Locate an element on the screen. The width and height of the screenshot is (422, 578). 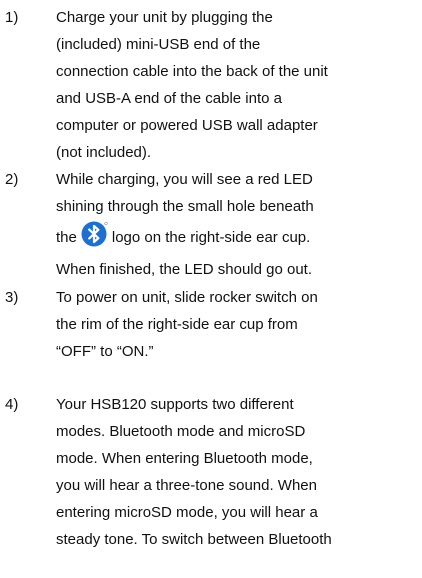
text-line: modes. Bluetooth mode and microSD is located at coordinates (181, 431).